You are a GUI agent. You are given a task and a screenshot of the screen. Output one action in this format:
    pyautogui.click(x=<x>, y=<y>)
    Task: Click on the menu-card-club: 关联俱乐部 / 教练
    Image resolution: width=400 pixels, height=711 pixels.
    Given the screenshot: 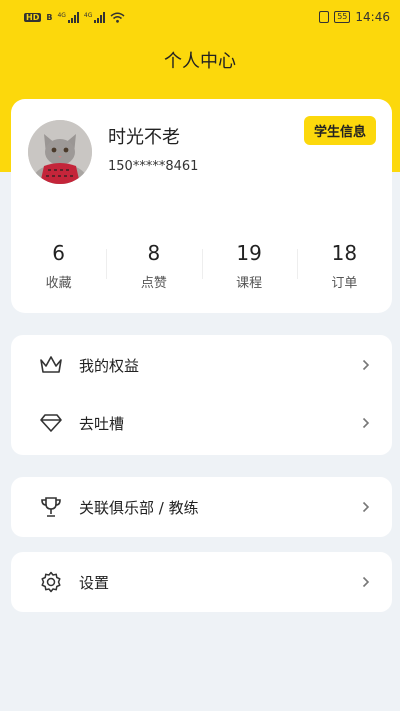 What is the action you would take?
    pyautogui.click(x=201, y=507)
    